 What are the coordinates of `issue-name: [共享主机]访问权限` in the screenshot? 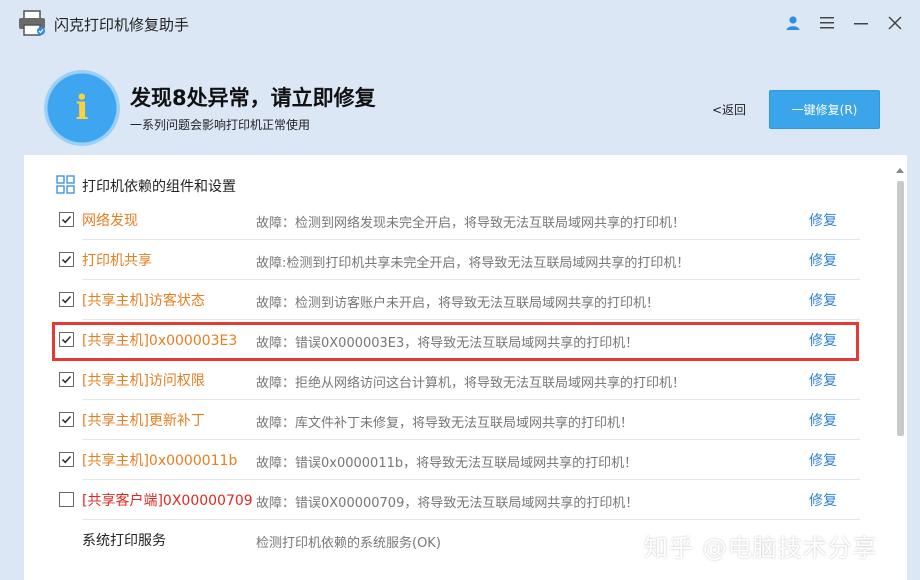 It's located at (143, 381).